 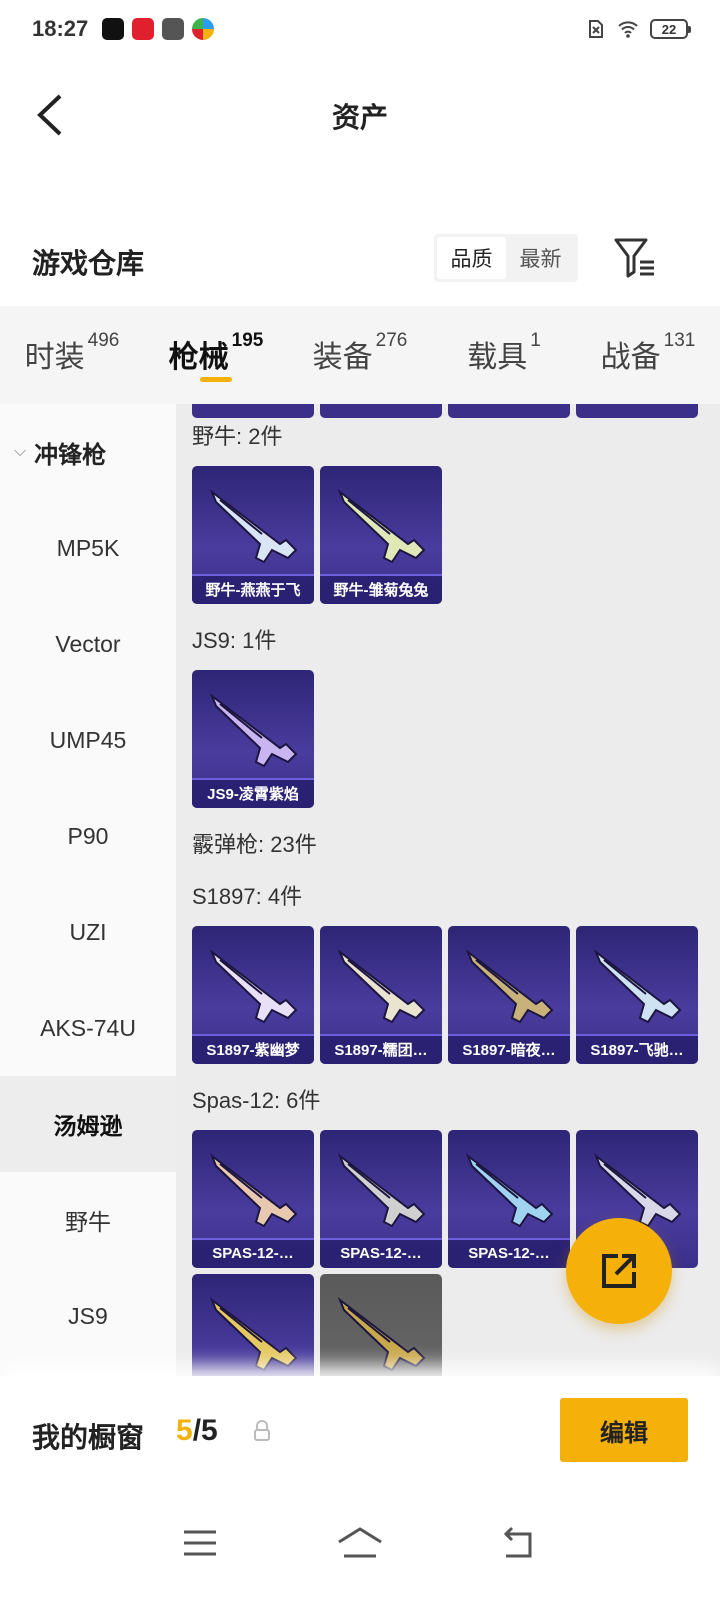 What do you see at coordinates (497, 357) in the screenshot?
I see `tab-label: 载具` at bounding box center [497, 357].